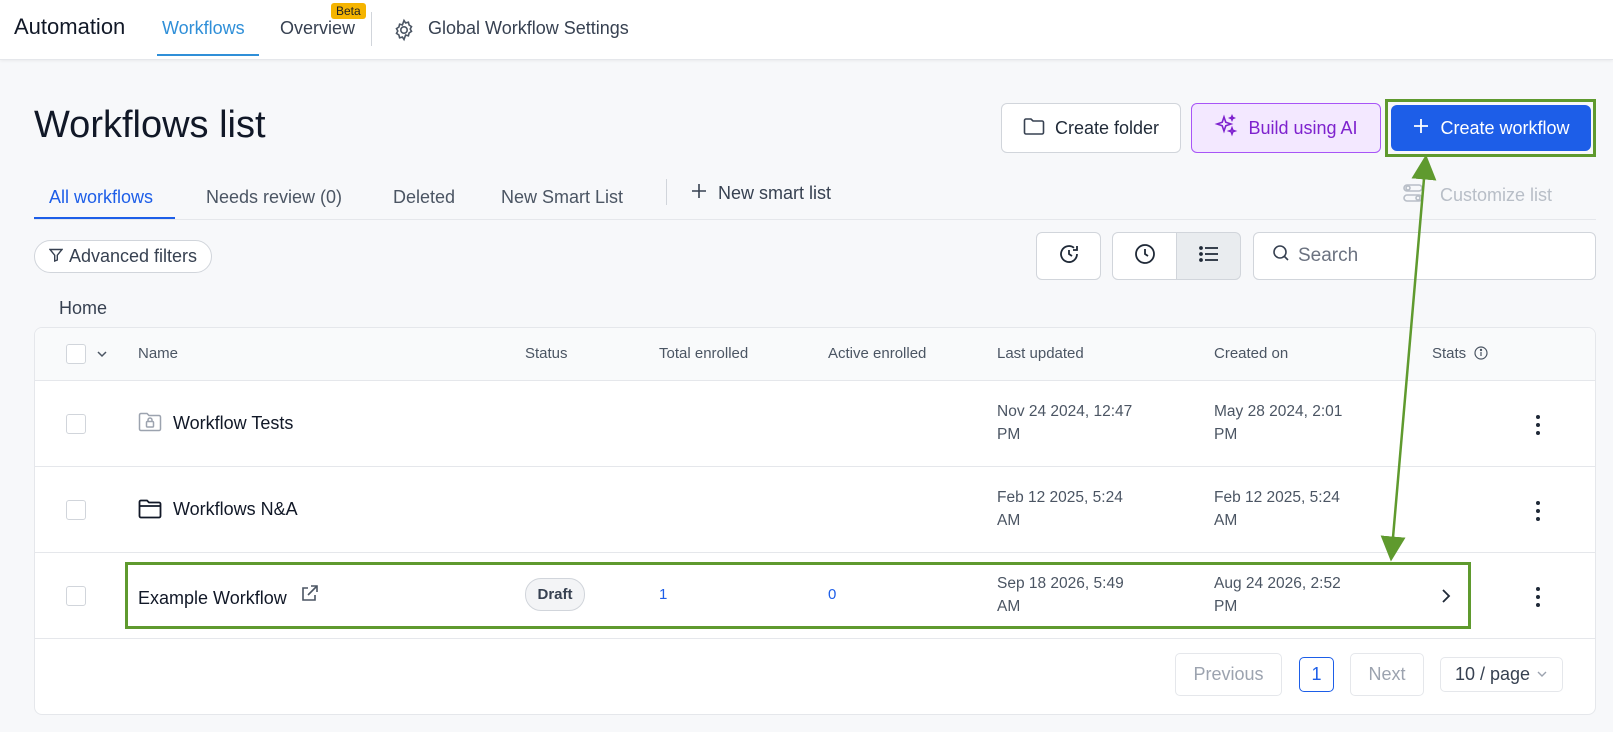 The width and height of the screenshot is (1613, 732). I want to click on tab-needs-review: Needs review (0), so click(274, 197).